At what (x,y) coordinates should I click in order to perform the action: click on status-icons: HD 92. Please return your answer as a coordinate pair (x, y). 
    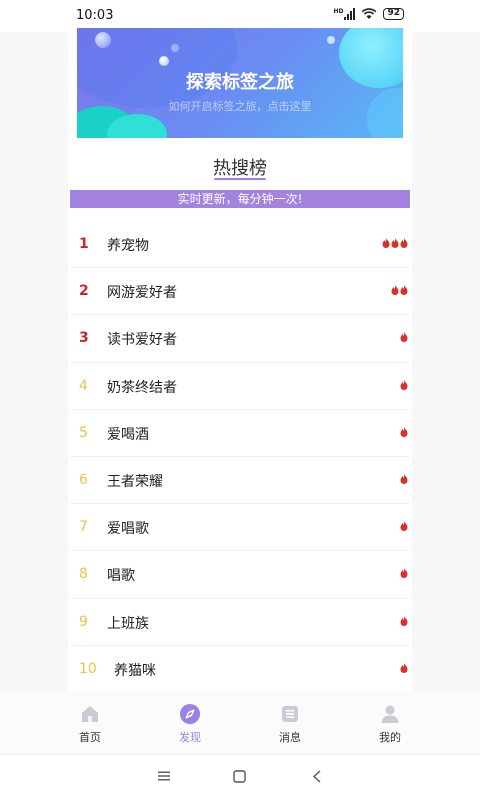
    Looking at the image, I should click on (368, 14).